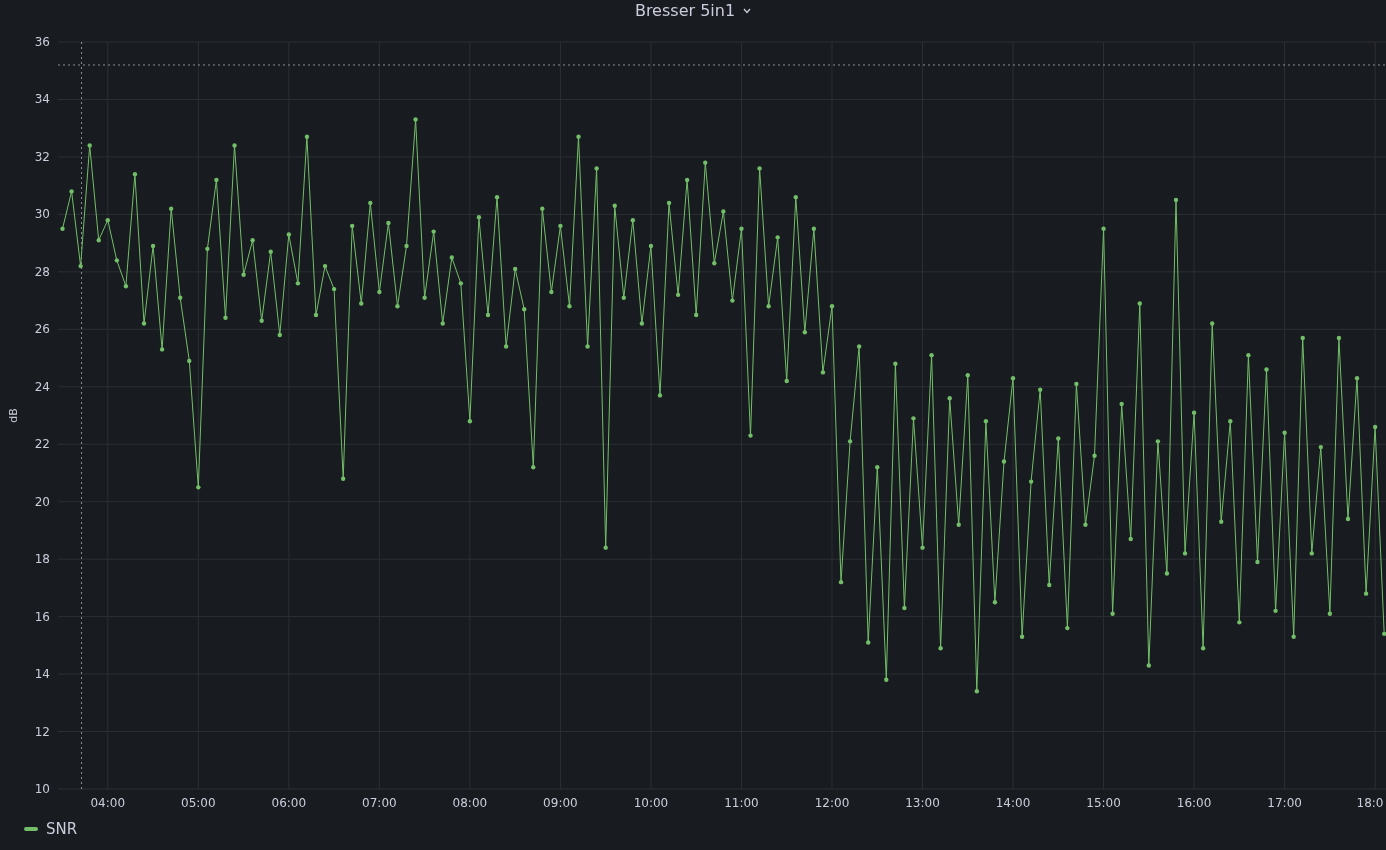 The width and height of the screenshot is (1386, 850). I want to click on y-axis-label: 16, so click(42, 616).